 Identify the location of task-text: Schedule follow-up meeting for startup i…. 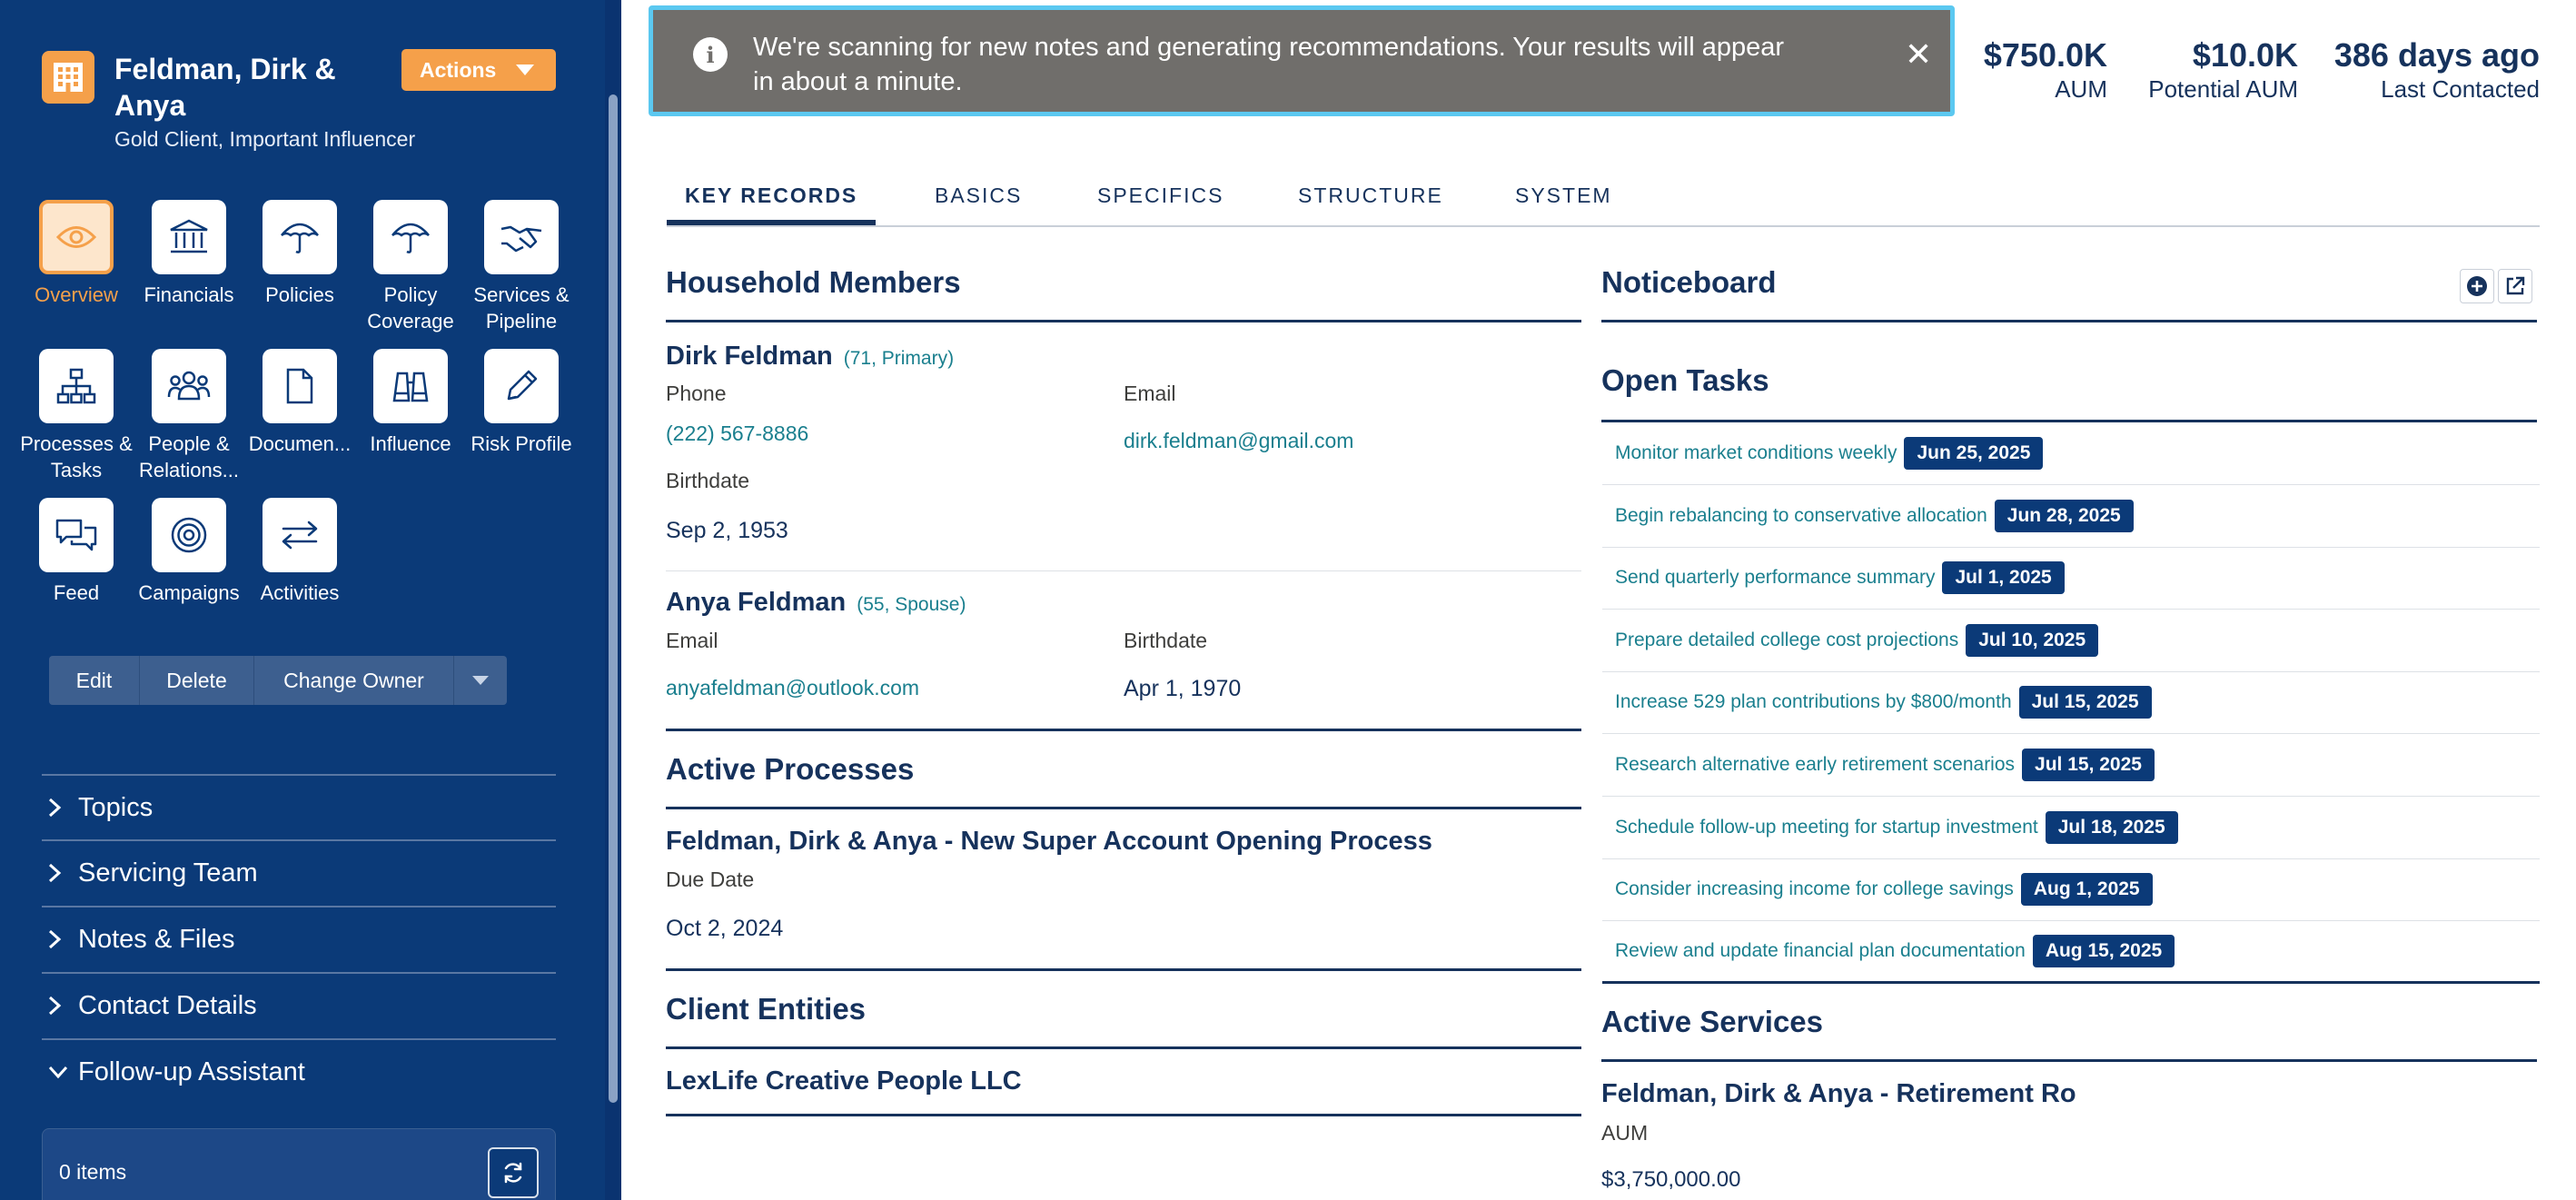
(1820, 827).